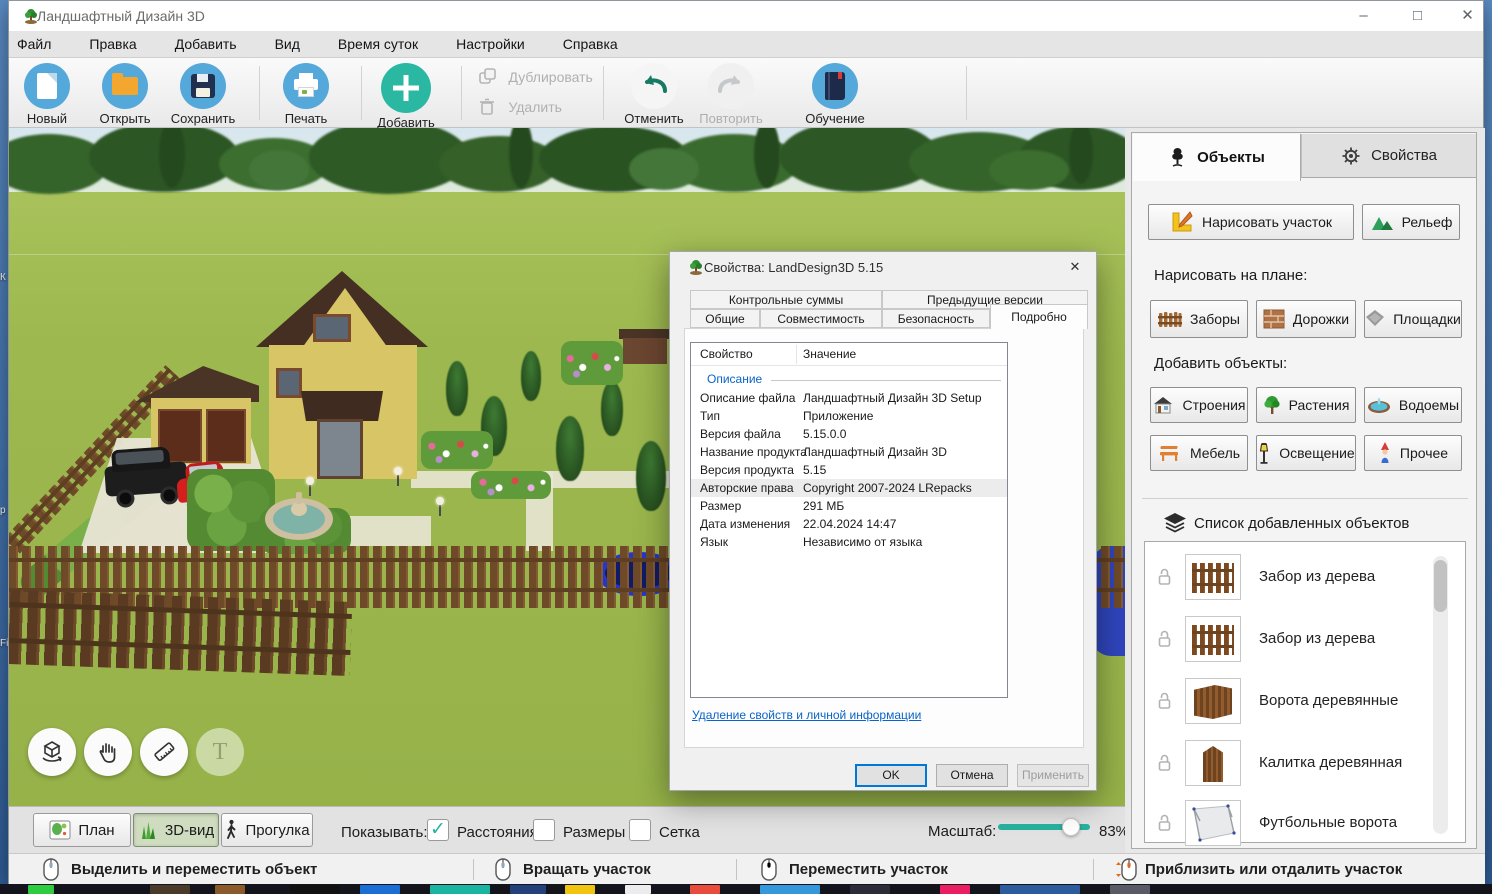 This screenshot has height=894, width=1492. I want to click on undo-icon, so click(654, 86).